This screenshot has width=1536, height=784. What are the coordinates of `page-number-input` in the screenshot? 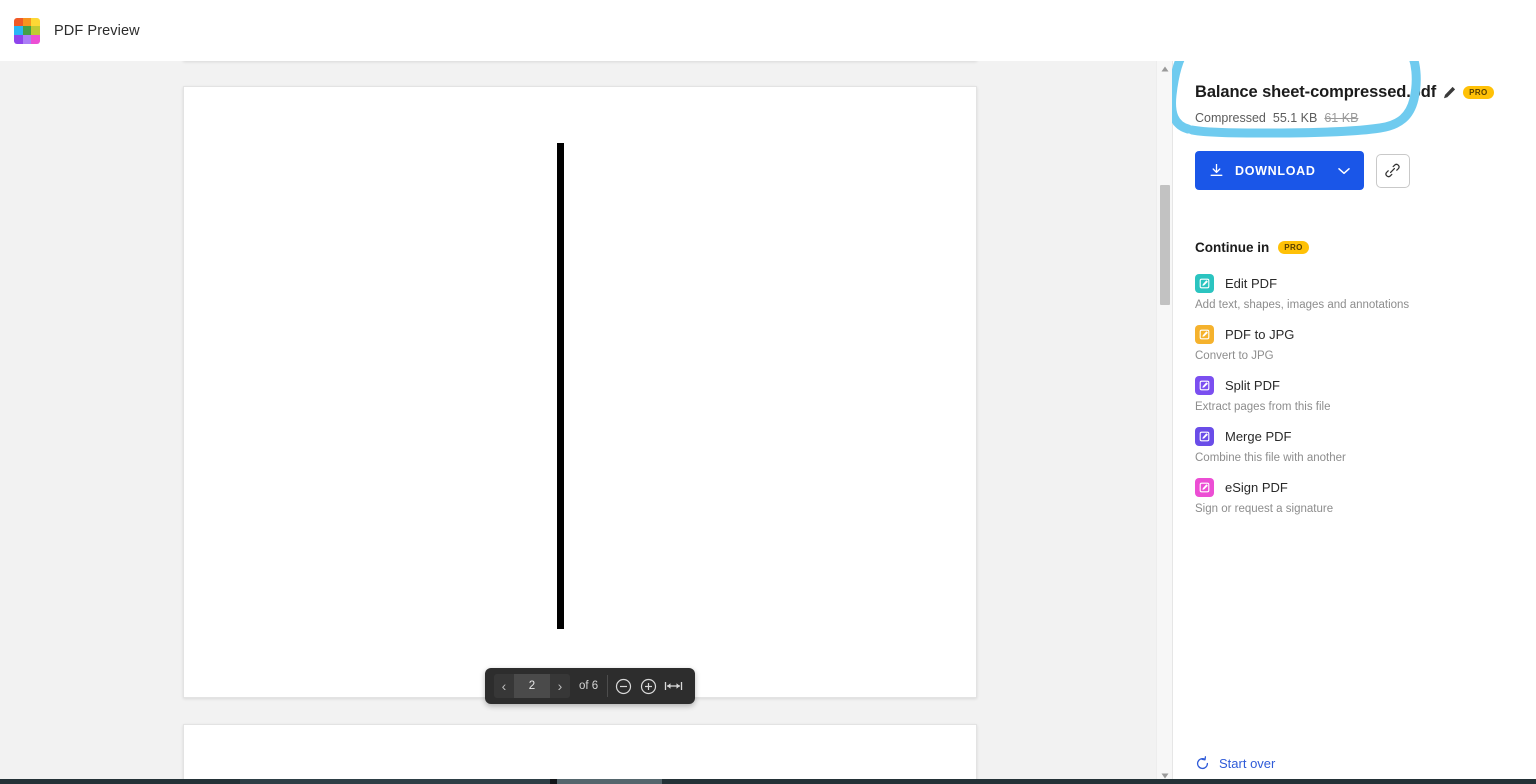 It's located at (532, 686).